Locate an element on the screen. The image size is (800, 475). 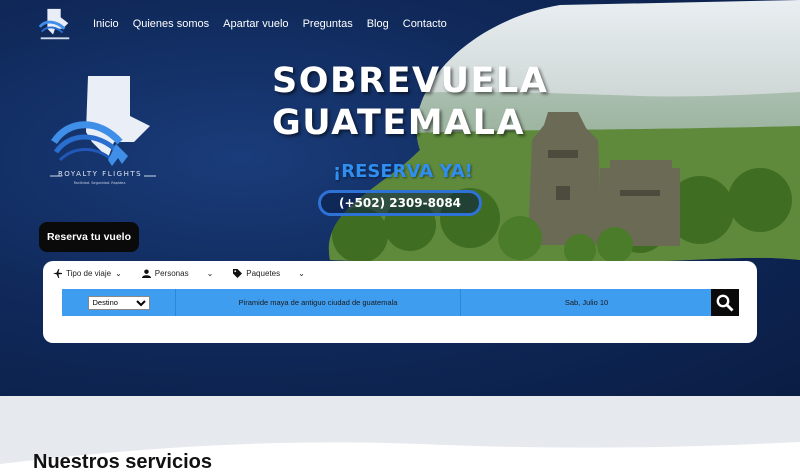
tab-paquetes: Paquetes ⌄ is located at coordinates (269, 273).